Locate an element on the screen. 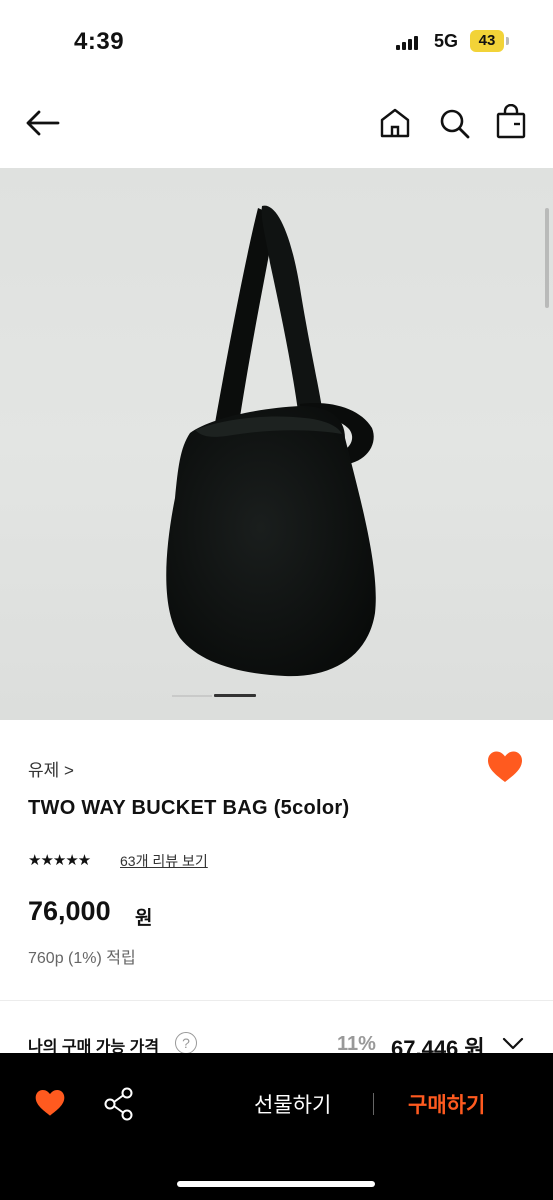 The height and width of the screenshot is (1200, 553). help-icon: ? is located at coordinates (186, 1043).